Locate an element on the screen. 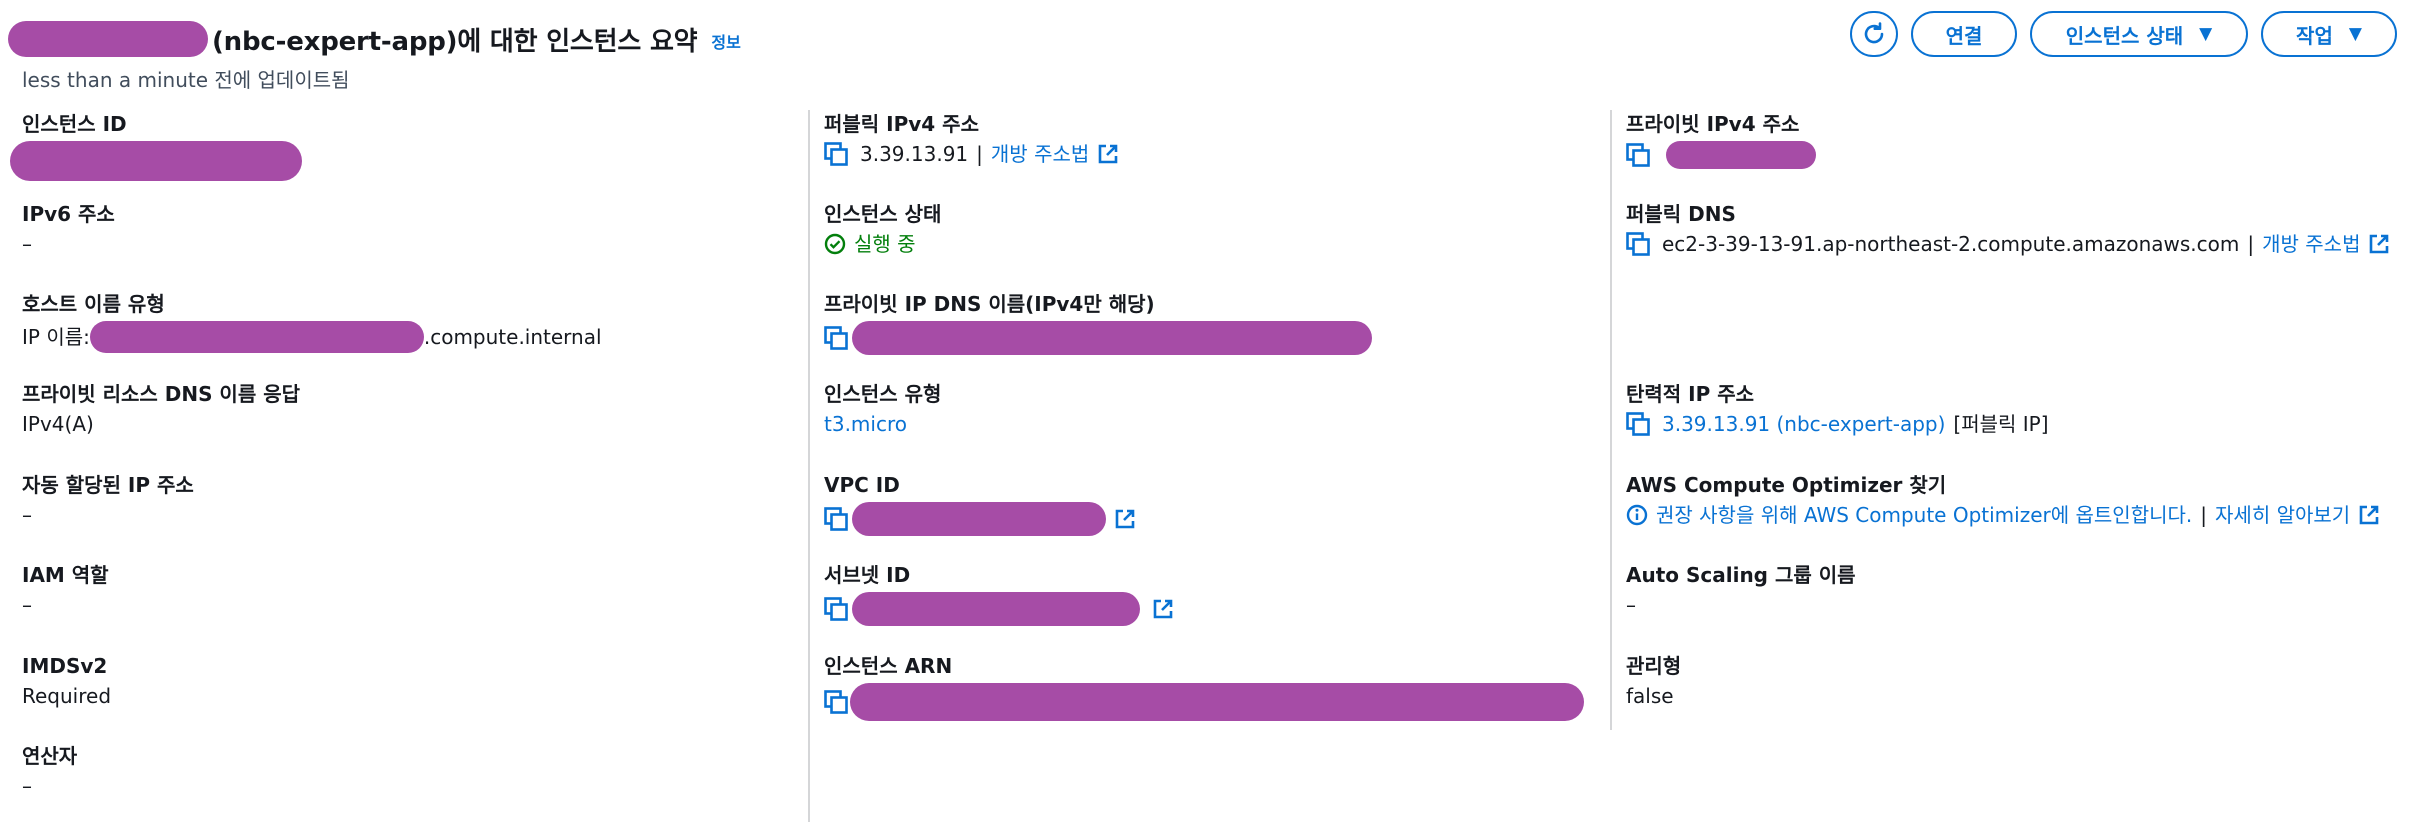  page-header: (nbc-expert-app)에 대한 인스턴스 요약 정보 is located at coordinates (374, 39).